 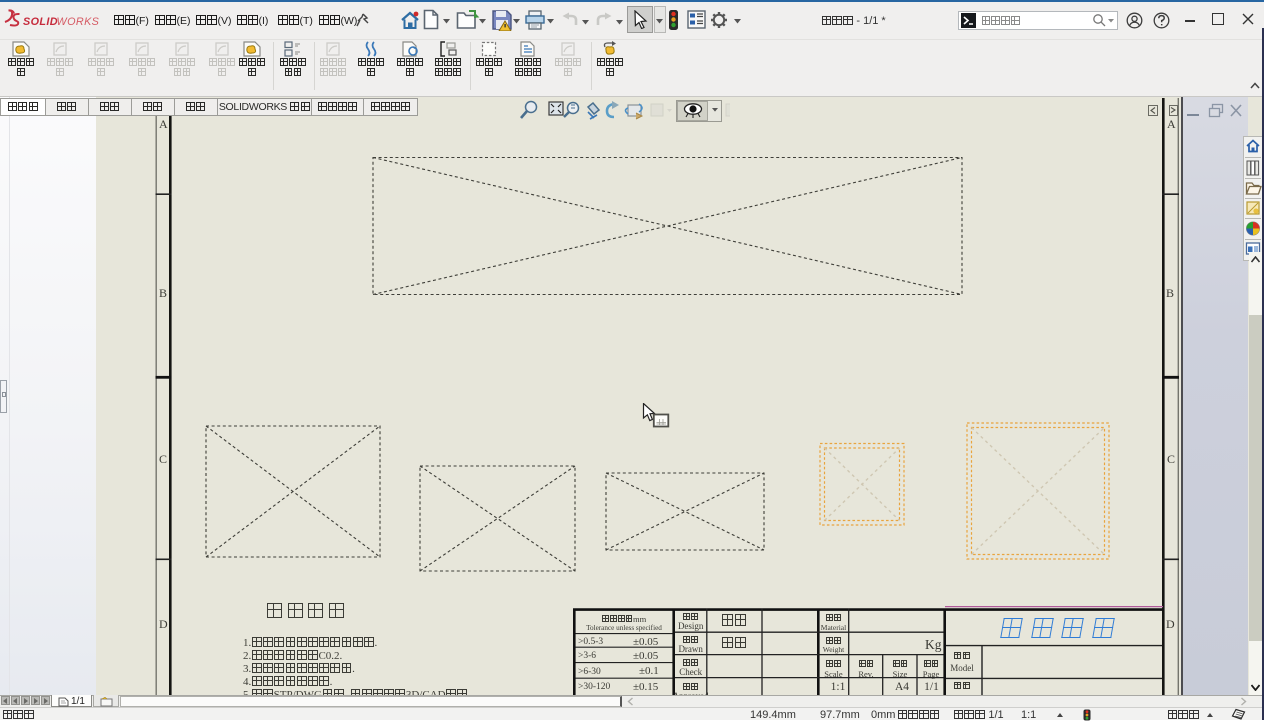 What do you see at coordinates (78, 22) in the screenshot?
I see `svg-text: WORKS` at bounding box center [78, 22].